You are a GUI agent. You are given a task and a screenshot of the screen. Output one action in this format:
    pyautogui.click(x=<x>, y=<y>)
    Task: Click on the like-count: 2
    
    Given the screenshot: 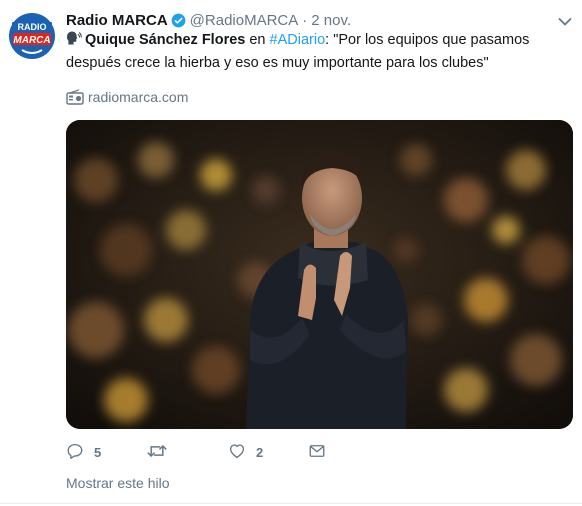 What is the action you would take?
    pyautogui.click(x=260, y=452)
    